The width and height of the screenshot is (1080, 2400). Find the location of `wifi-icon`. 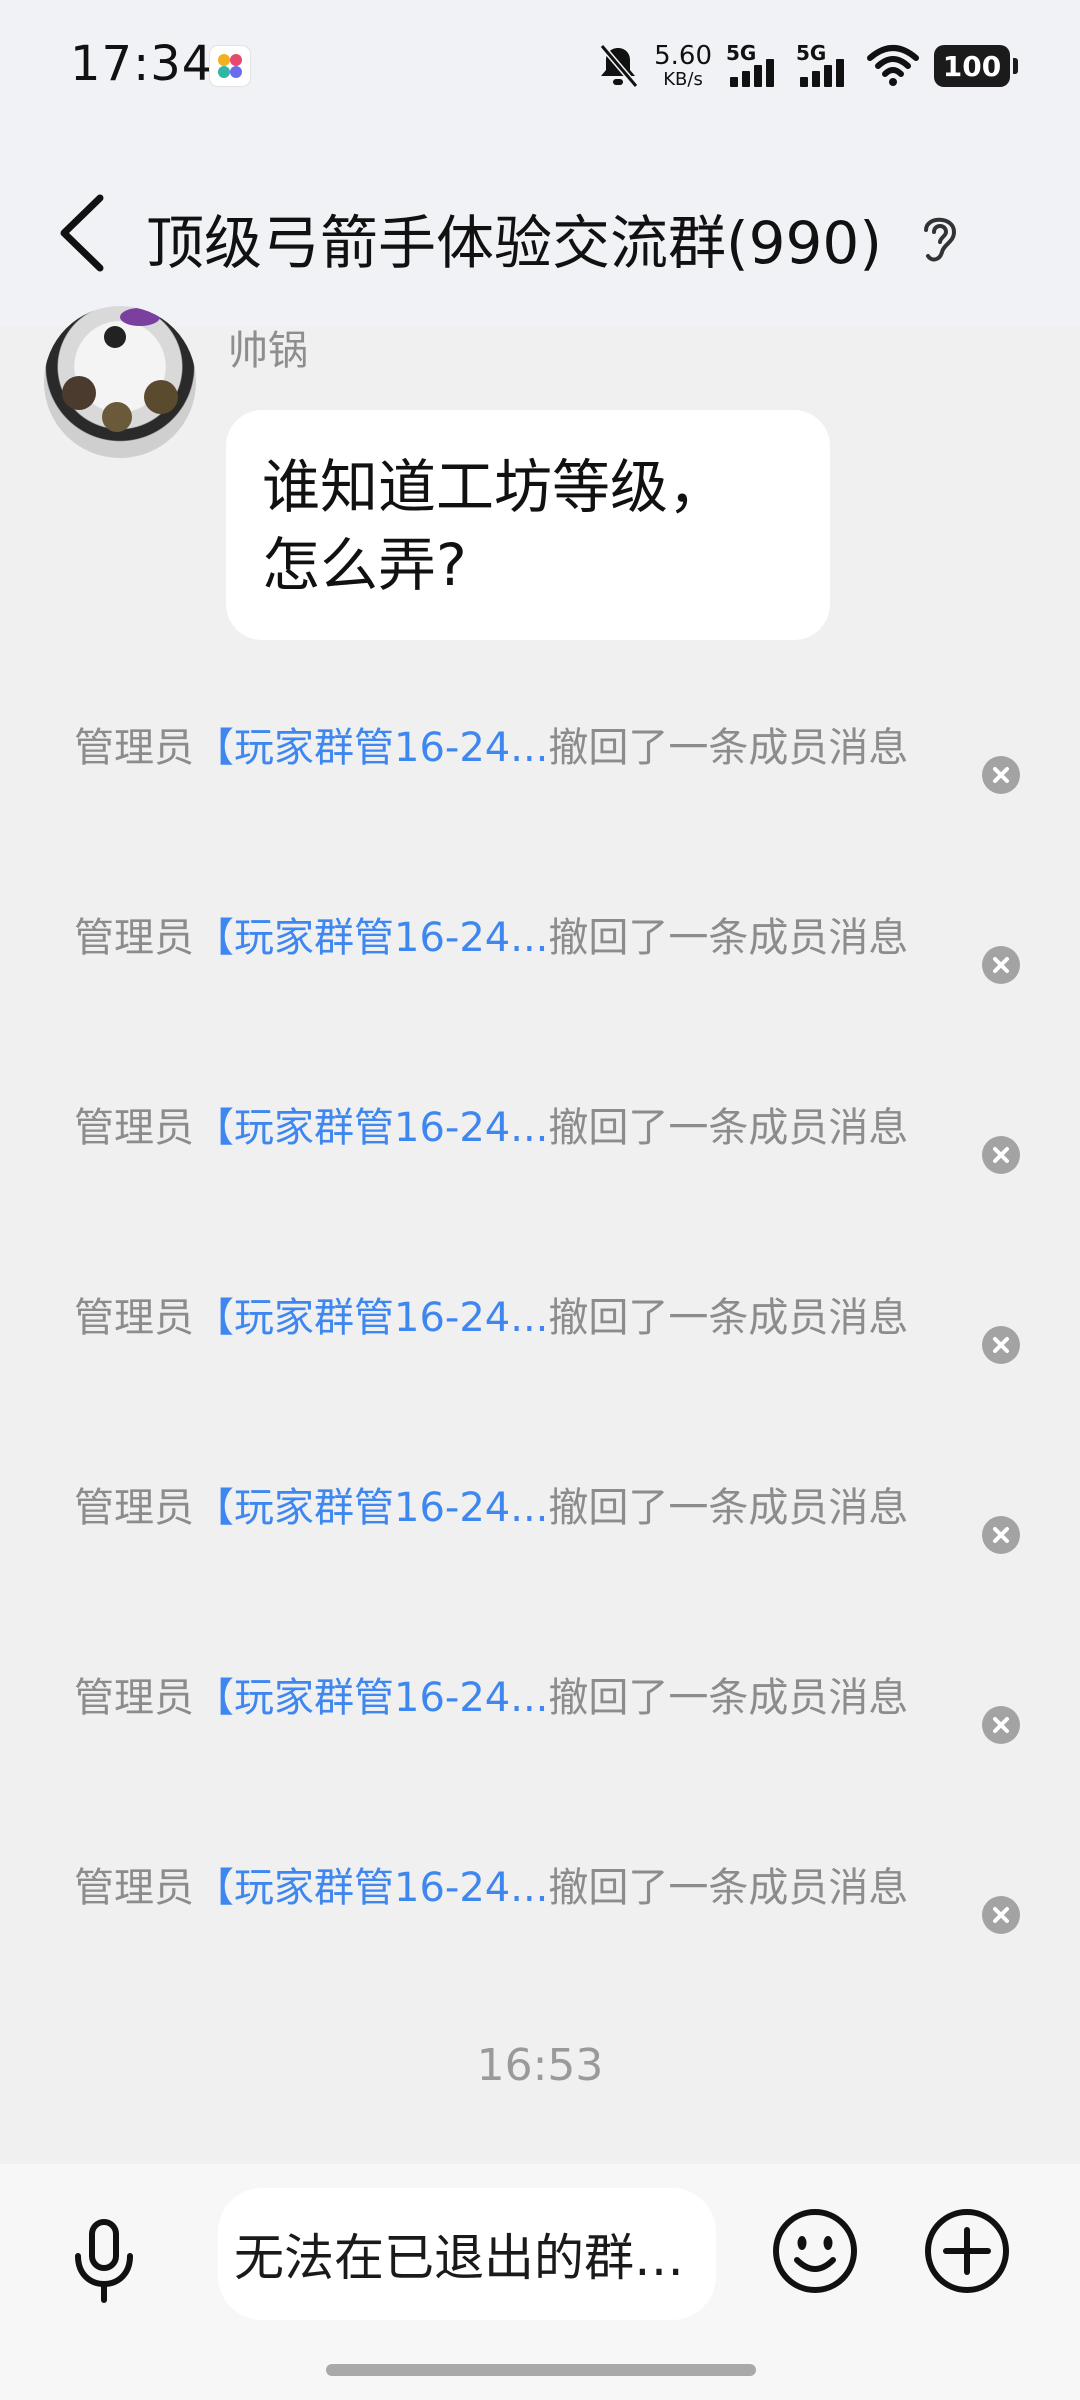

wifi-icon is located at coordinates (893, 65).